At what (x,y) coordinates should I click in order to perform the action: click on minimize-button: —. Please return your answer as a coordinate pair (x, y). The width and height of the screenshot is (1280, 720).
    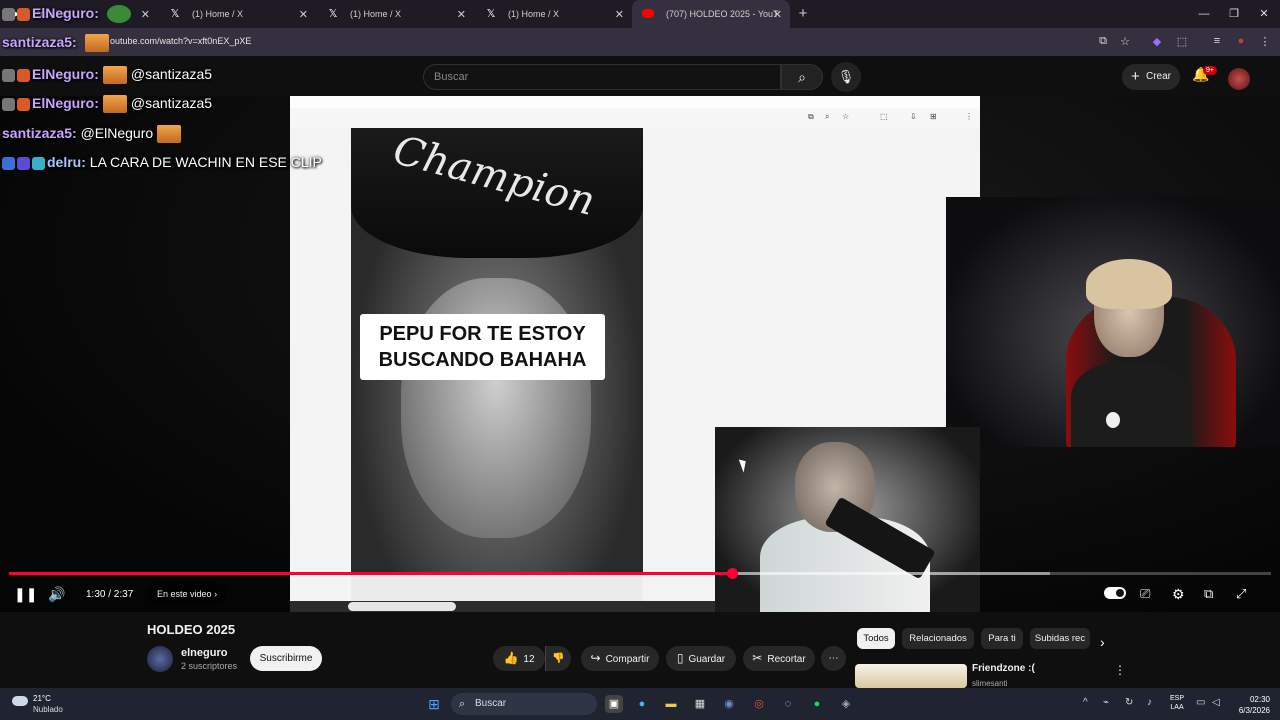
    Looking at the image, I should click on (1204, 14).